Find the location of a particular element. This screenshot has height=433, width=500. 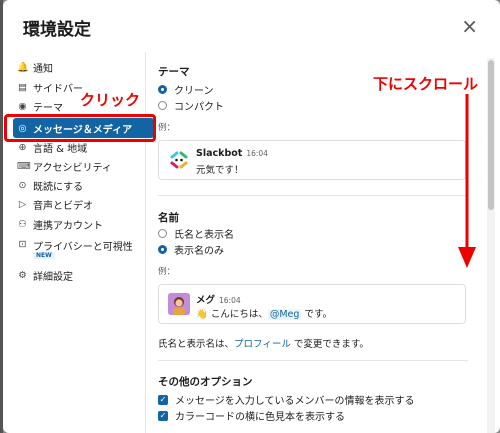

option-color-swatch: ✓ カラーコードの横に色見本を表示する is located at coordinates (251, 415).